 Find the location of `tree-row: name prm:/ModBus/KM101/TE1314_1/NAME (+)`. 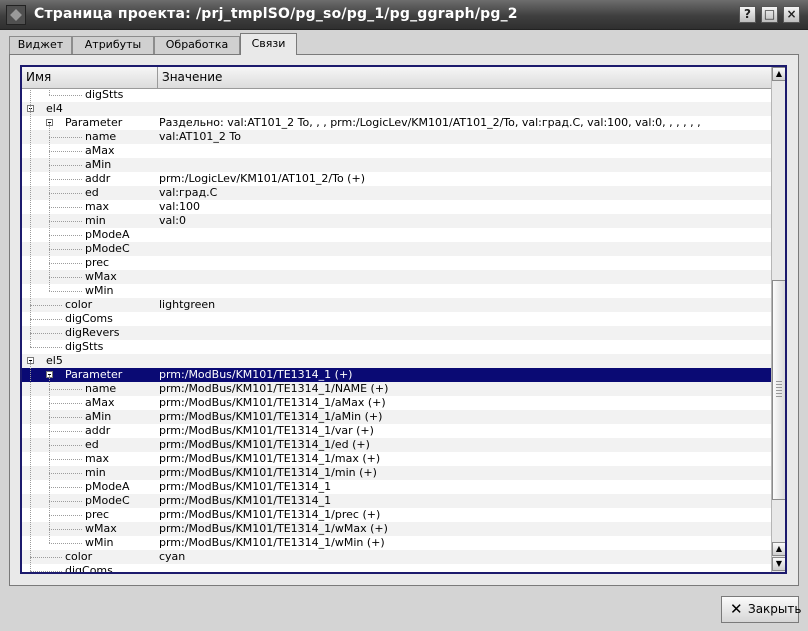

tree-row: name prm:/ModBus/KM101/TE1314_1/NAME (+) is located at coordinates (396, 389).